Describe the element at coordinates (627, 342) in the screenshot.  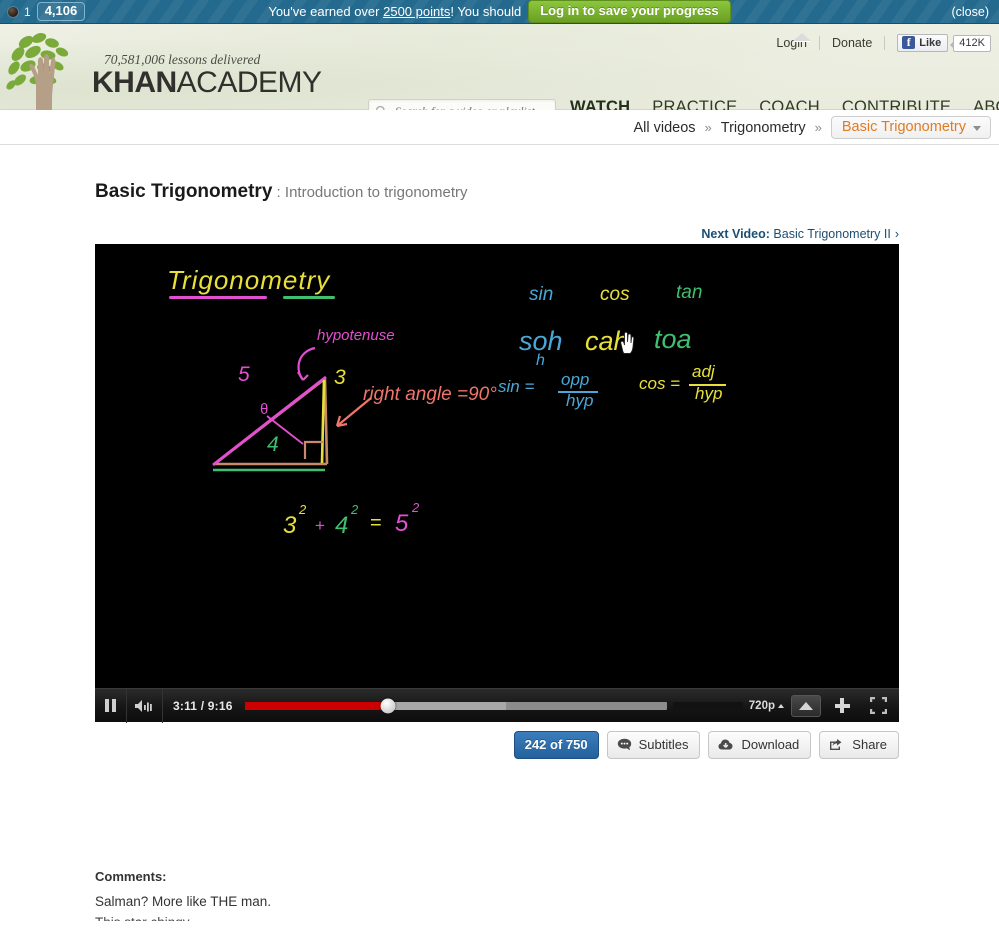
I see `mouse-hand-cursor-icon` at that location.